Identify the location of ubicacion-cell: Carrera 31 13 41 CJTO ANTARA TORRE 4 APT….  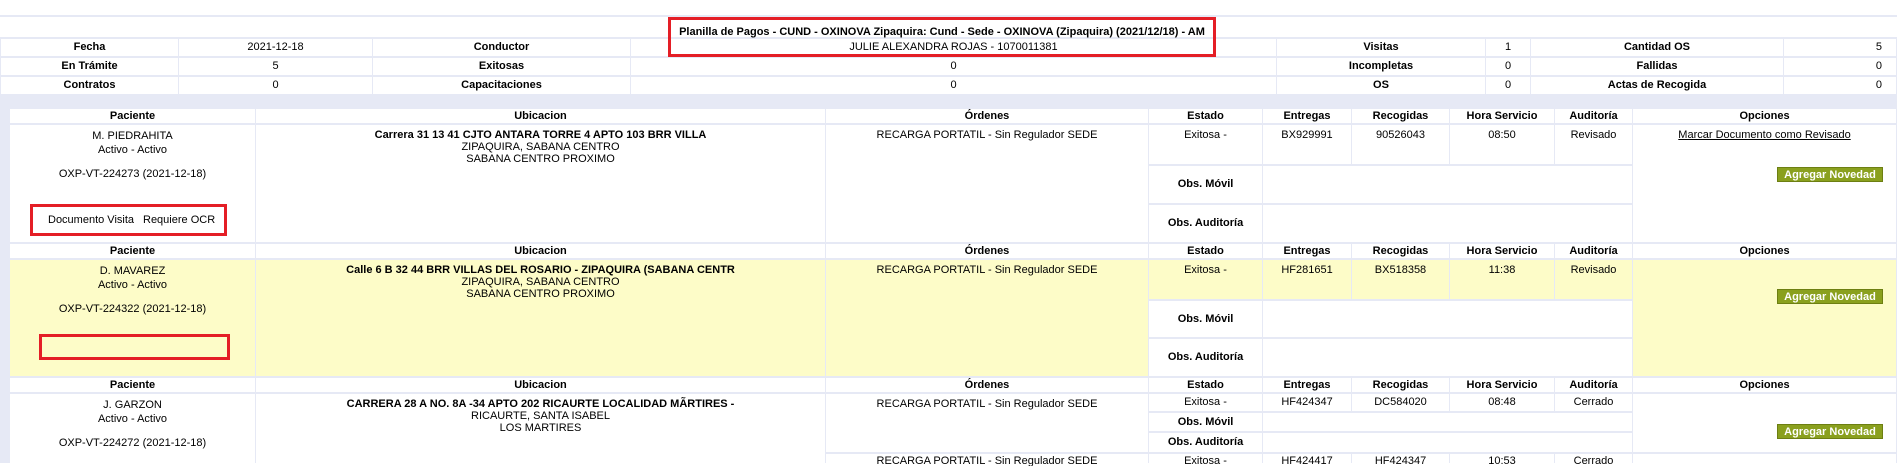
(540, 183).